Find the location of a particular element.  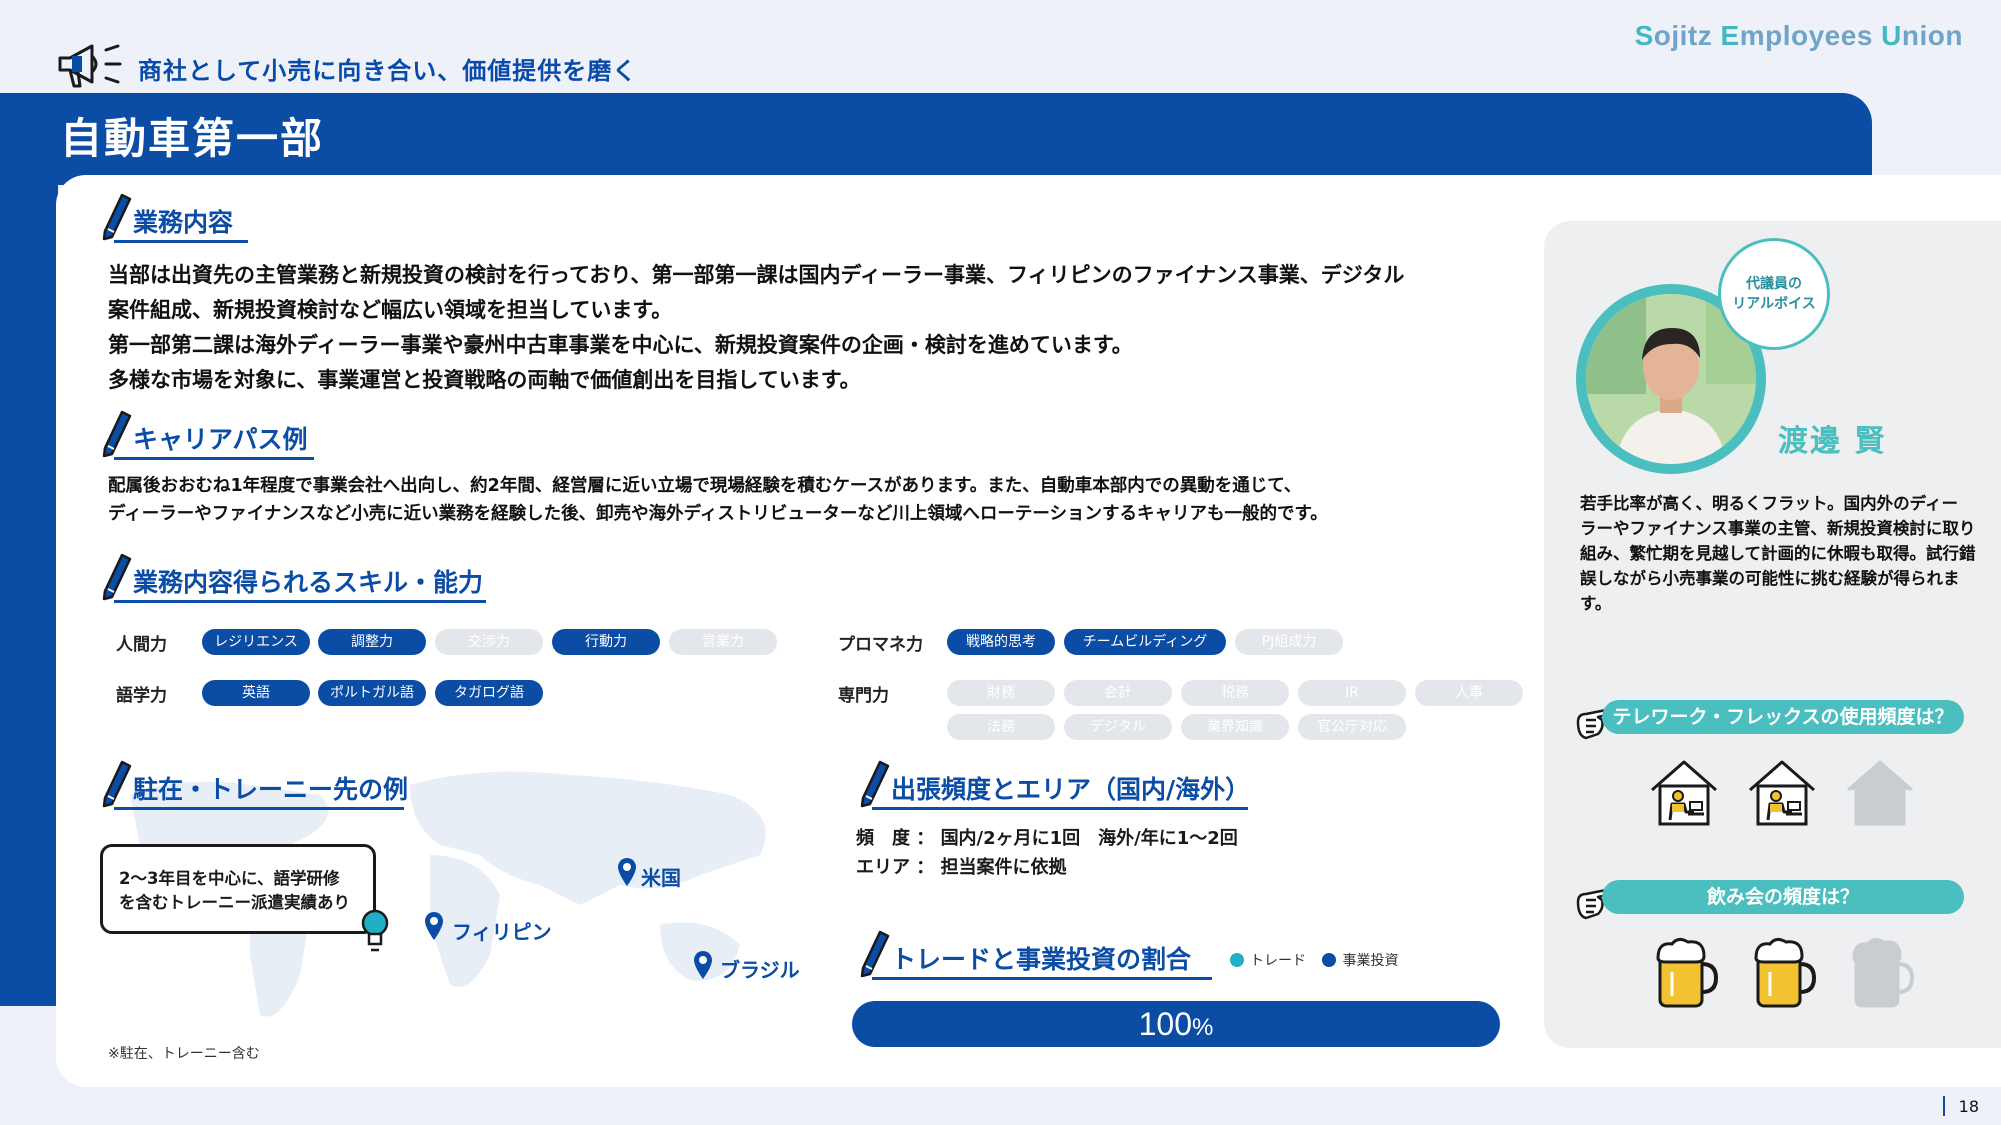

trainee-footnote: ※駐在、トレーニー含む is located at coordinates (184, 1054).